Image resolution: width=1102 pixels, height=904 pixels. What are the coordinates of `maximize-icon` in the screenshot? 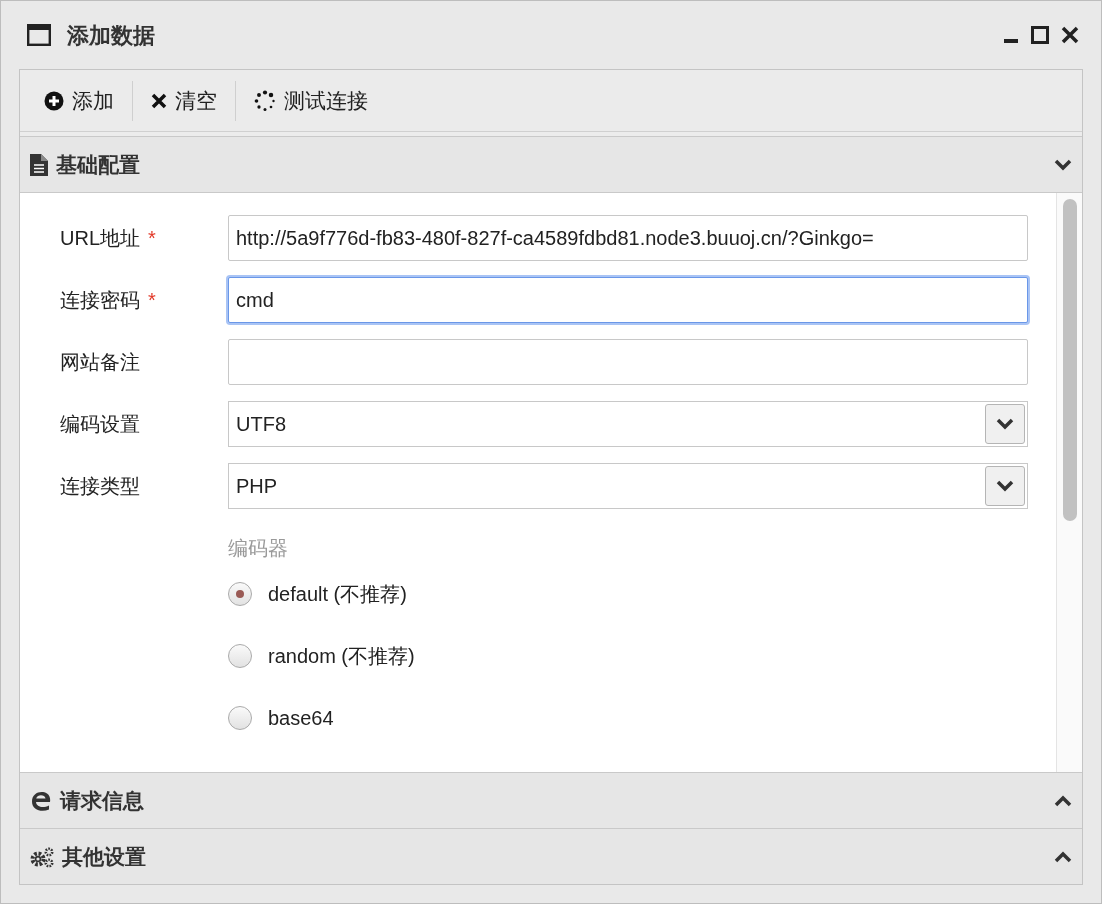 It's located at (1040, 35).